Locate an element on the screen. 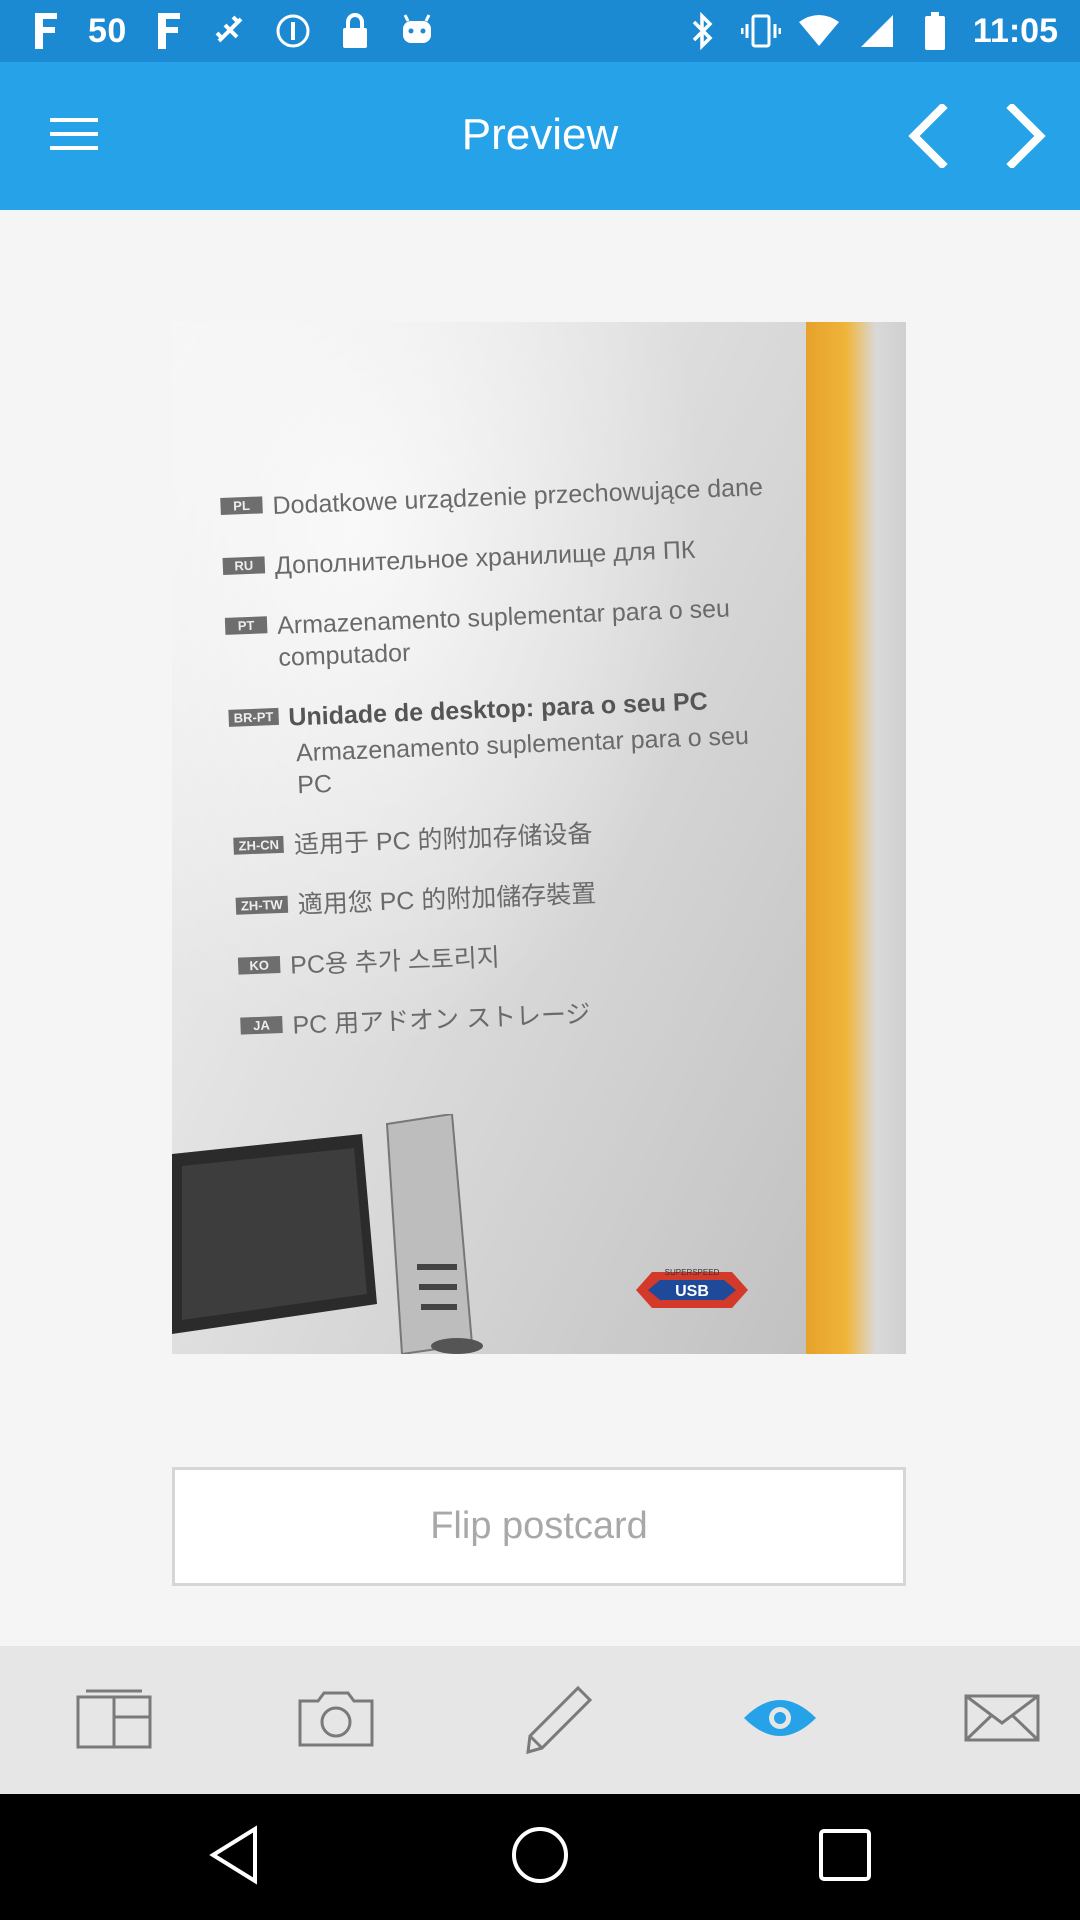 The height and width of the screenshot is (1920, 1080). pencil-icon is located at coordinates (558, 1720).